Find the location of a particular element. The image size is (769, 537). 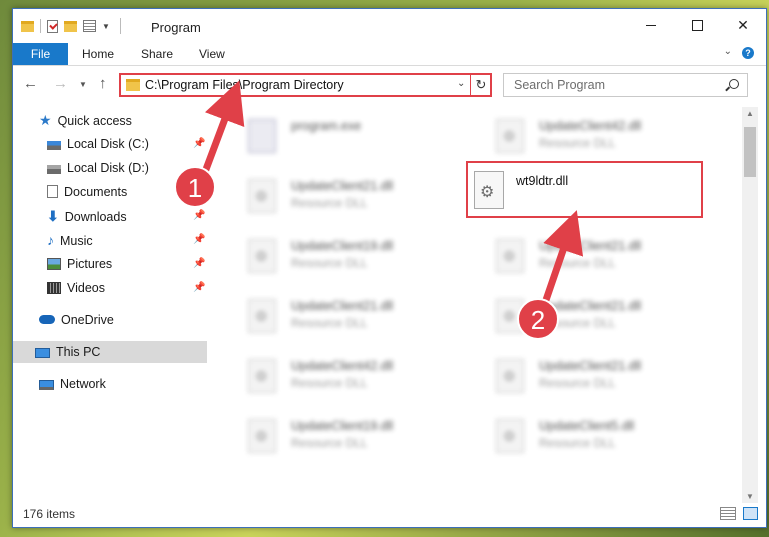

file-item: UpdateClient5.dll Resource DLL is located at coordinates (591, 437).